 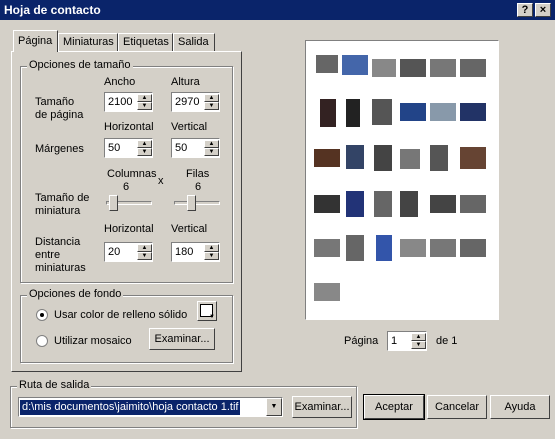 I want to click on solid-color-label: Usar color de relleno sólido, so click(x=121, y=315).